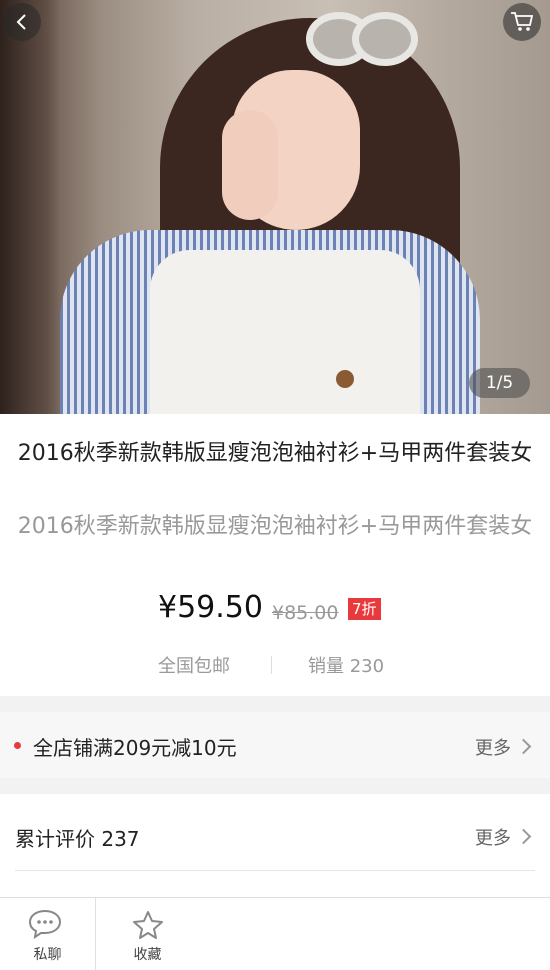  I want to click on promo-row: 全店铺满209元减10元 更多, so click(275, 745).